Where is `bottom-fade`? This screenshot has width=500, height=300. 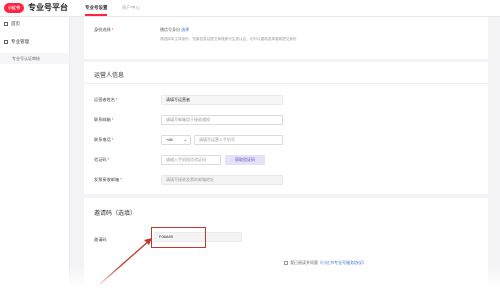
bottom-fade is located at coordinates (250, 282).